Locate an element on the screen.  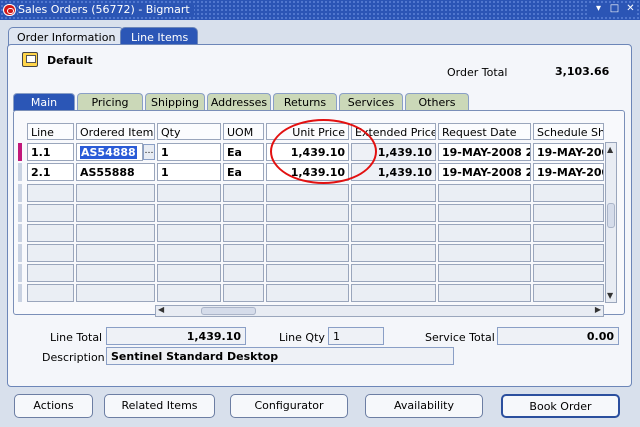
tab-addresses: Addresses is located at coordinates (239, 102).